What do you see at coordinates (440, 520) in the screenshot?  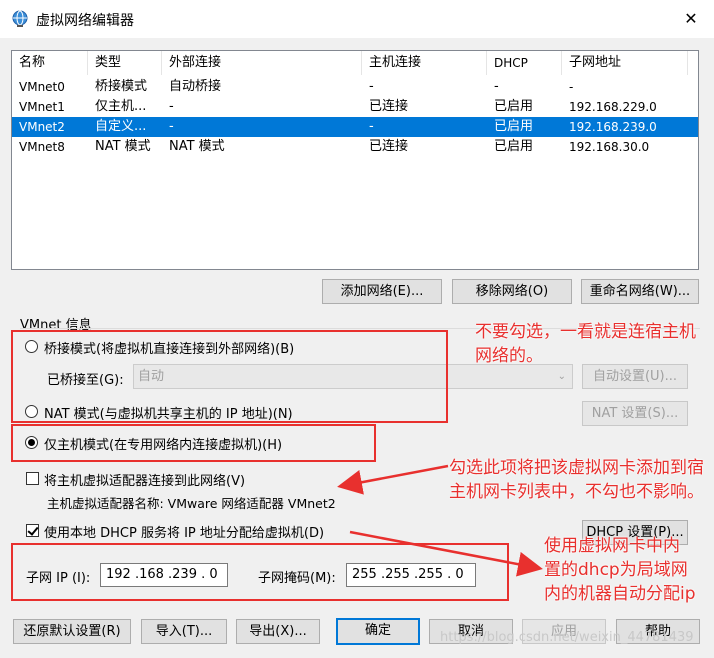 I see `annotation-arrows` at bounding box center [440, 520].